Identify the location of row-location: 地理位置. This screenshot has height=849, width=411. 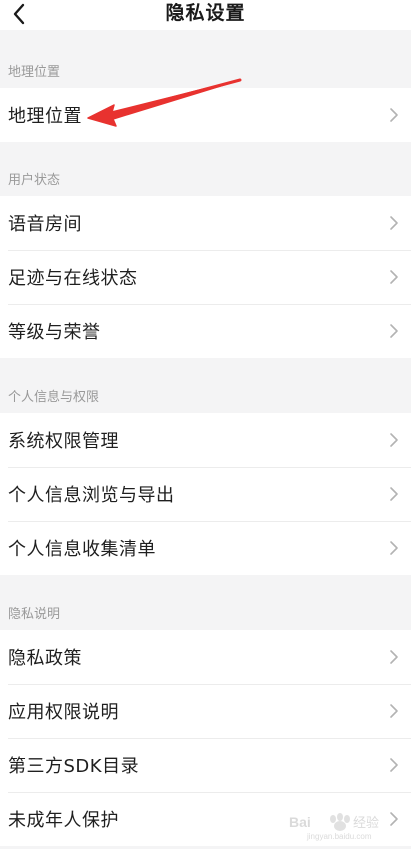
(205, 115).